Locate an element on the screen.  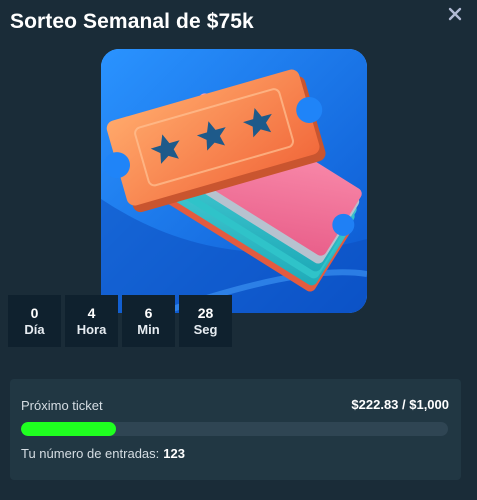
entries-label: Tu número de entradas: is located at coordinates (90, 453).